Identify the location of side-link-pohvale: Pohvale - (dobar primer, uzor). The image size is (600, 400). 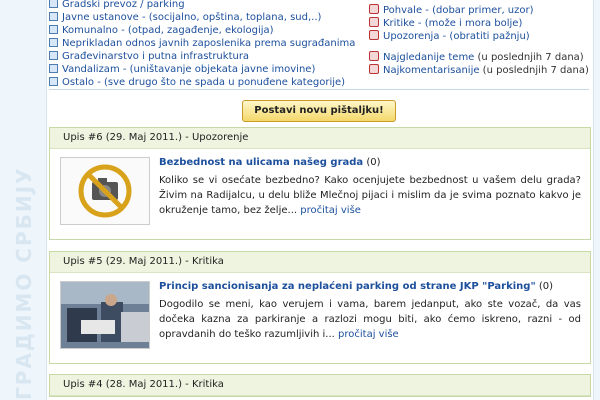
(479, 10).